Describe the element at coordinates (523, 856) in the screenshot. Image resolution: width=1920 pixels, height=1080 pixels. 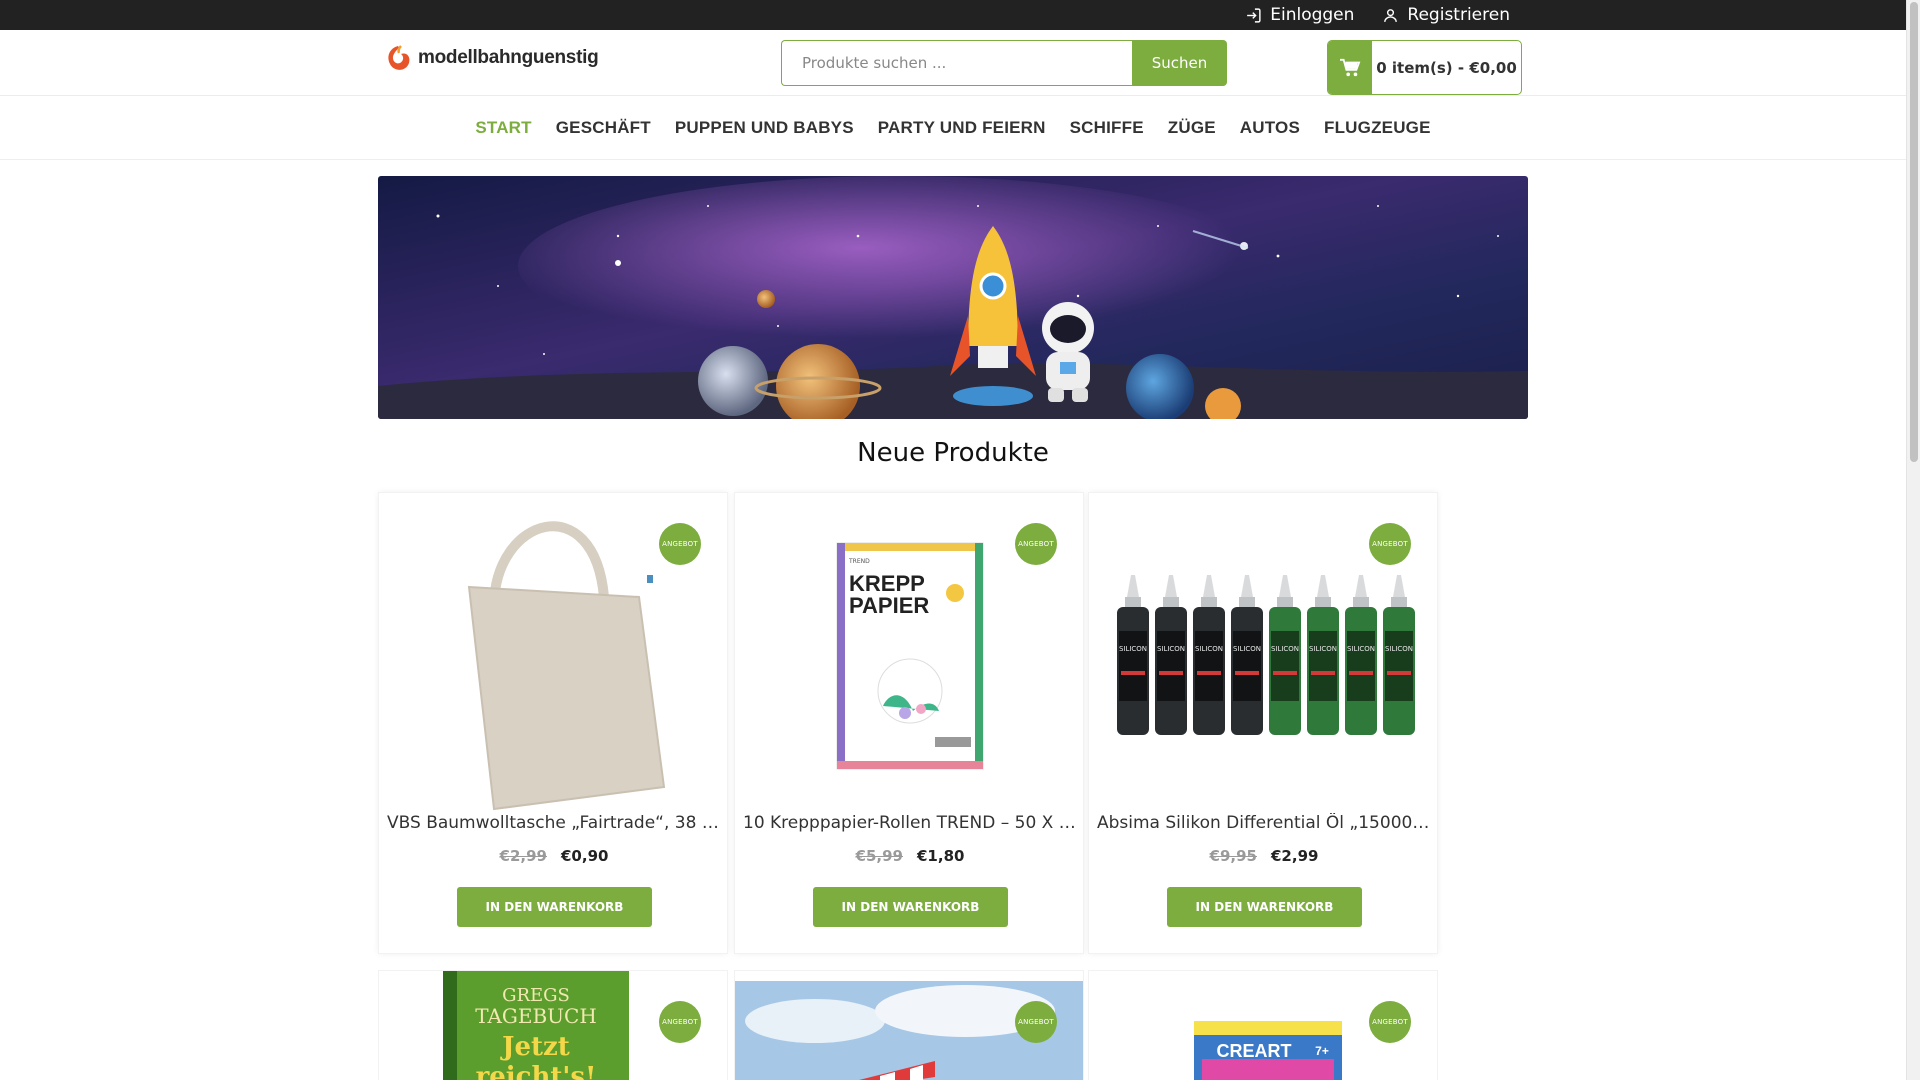
I see `old-price: €2,99` at that location.